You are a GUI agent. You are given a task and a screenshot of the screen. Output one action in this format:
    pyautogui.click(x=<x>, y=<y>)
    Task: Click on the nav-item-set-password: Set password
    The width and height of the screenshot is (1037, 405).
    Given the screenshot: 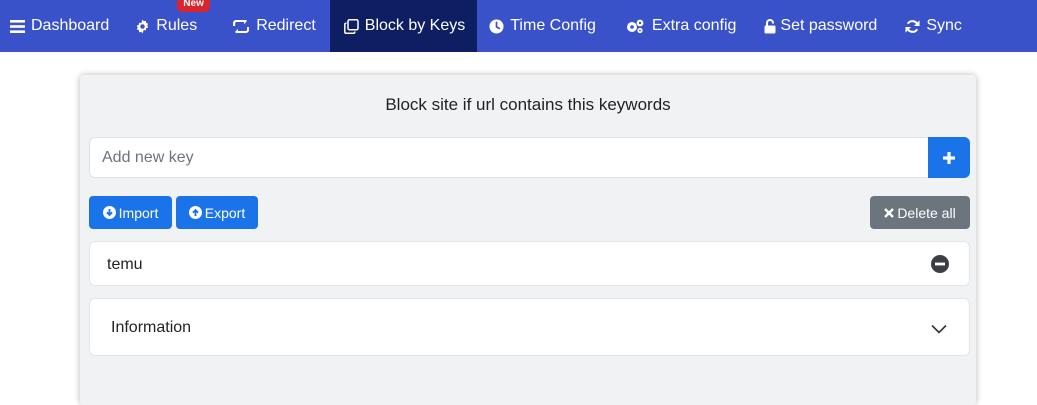 What is the action you would take?
    pyautogui.click(x=818, y=26)
    